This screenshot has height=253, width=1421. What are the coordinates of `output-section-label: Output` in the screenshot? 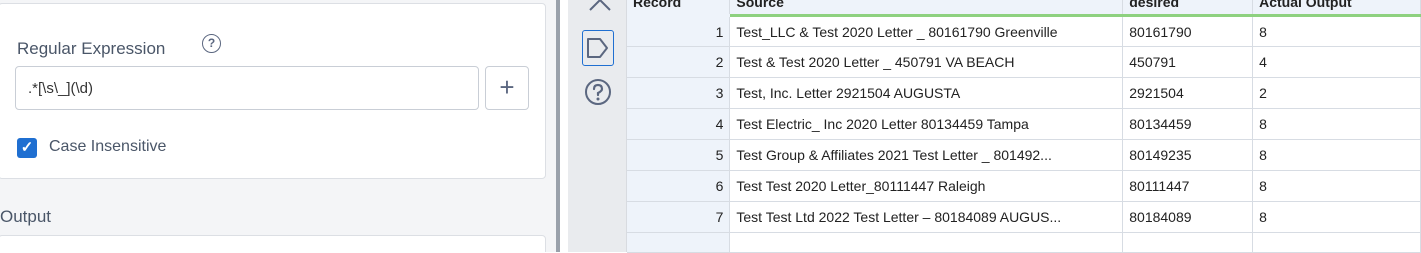 It's located at (26, 216).